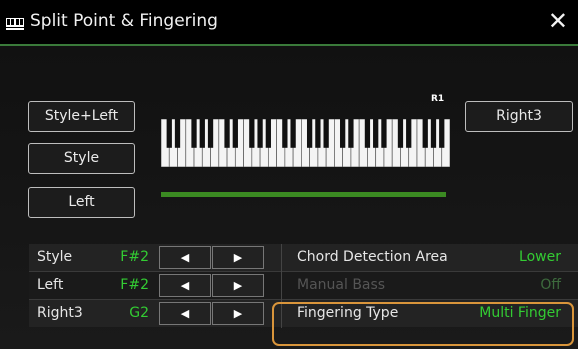 This screenshot has width=578, height=349. Describe the element at coordinates (341, 285) in the screenshot. I see `setting-label: Manual Bass` at that location.